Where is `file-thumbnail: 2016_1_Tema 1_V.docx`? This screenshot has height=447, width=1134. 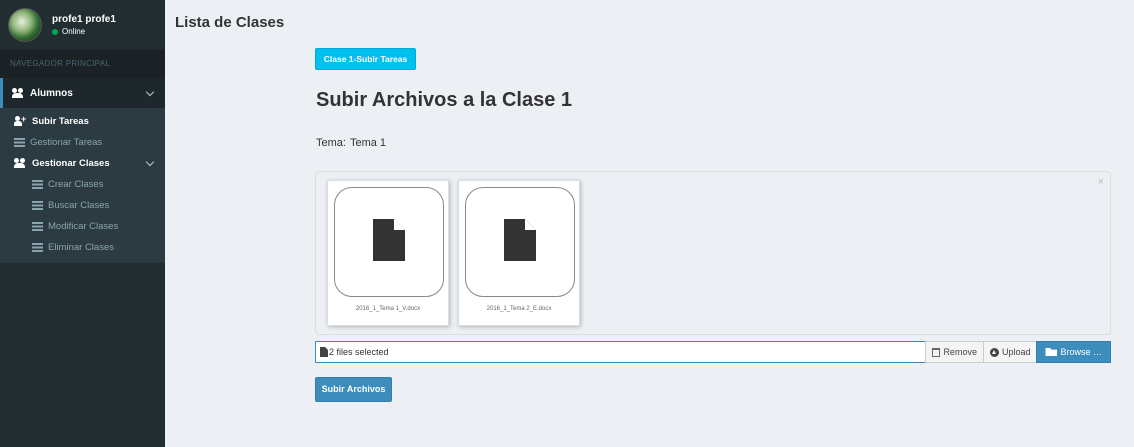
file-thumbnail: 2016_1_Tema 1_V.docx is located at coordinates (388, 253).